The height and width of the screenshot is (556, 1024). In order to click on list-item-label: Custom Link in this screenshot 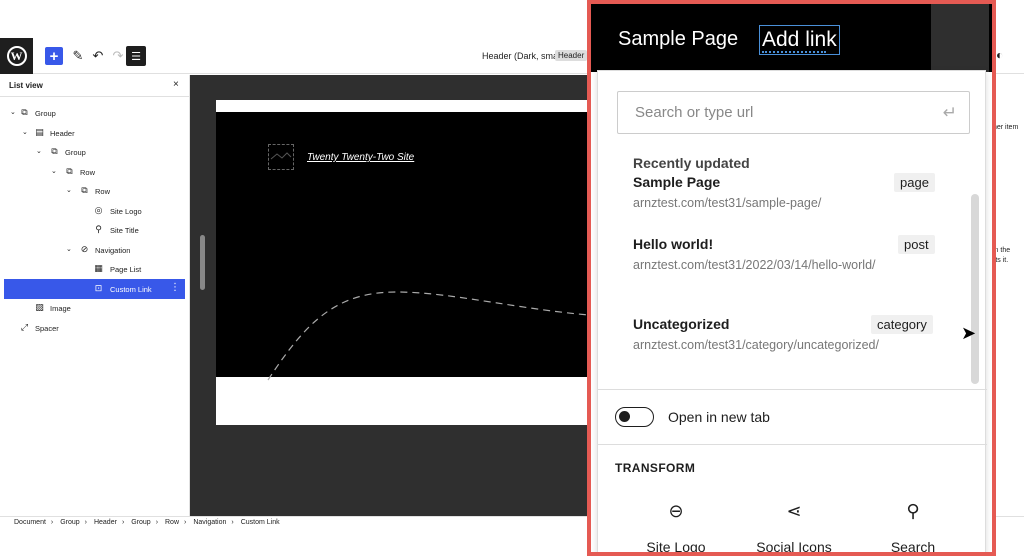, I will do `click(131, 289)`.